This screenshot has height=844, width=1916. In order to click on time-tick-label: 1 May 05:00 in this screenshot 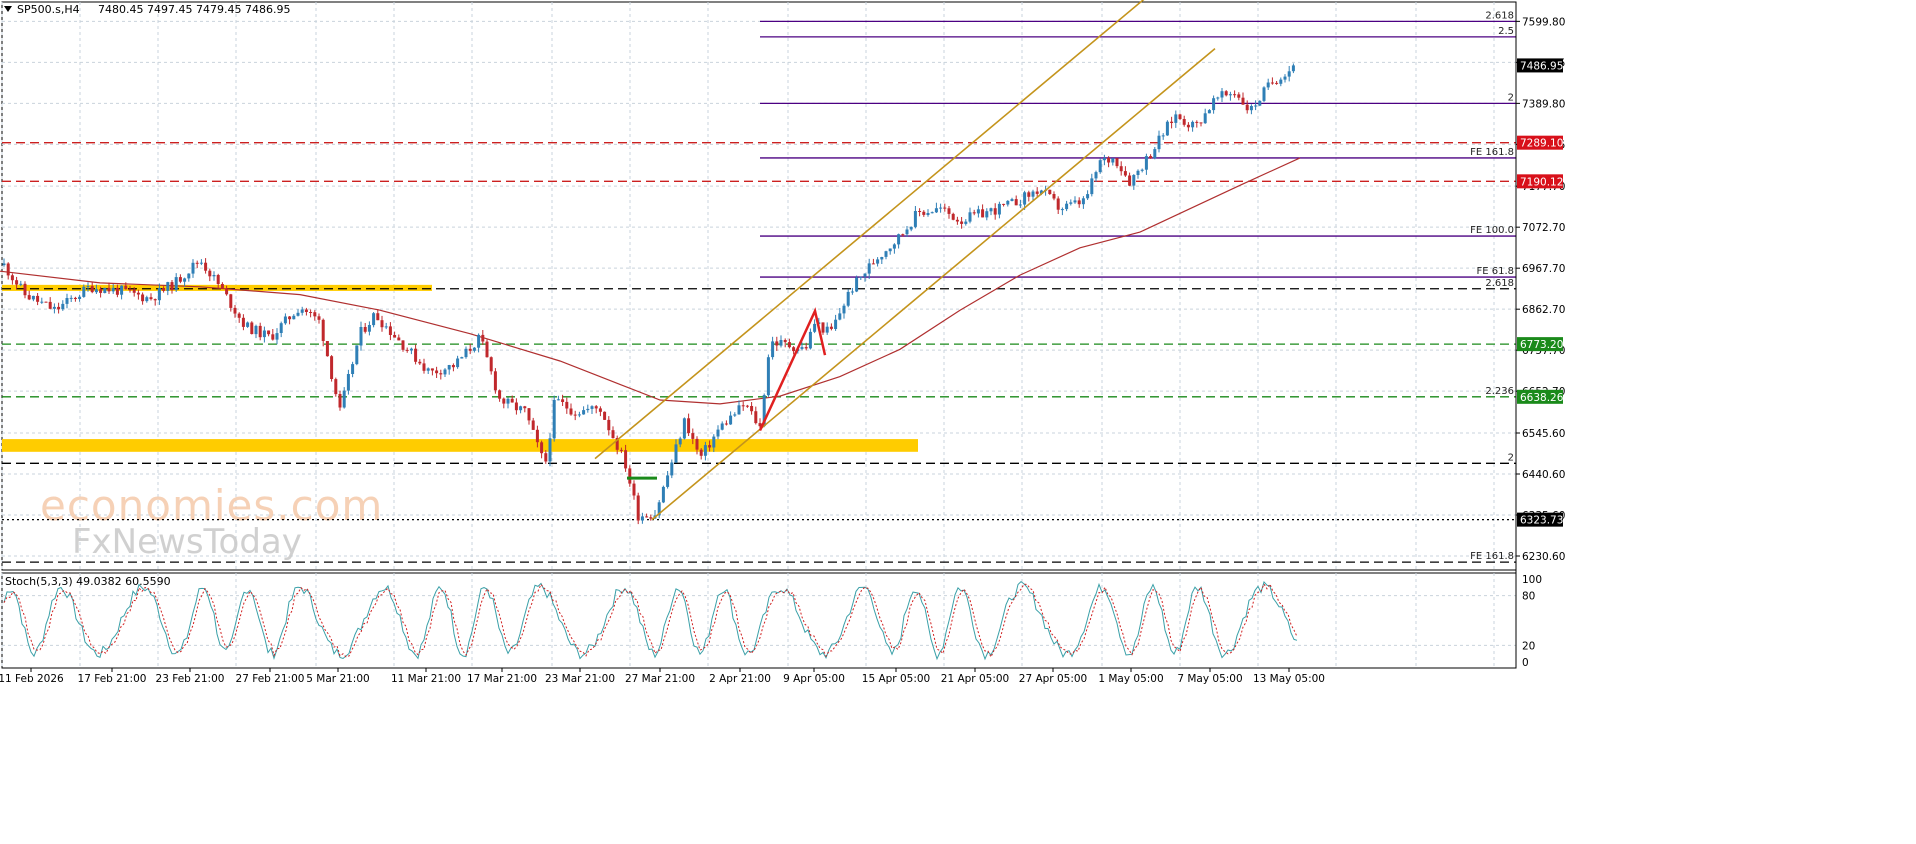, I will do `click(1130, 679)`.